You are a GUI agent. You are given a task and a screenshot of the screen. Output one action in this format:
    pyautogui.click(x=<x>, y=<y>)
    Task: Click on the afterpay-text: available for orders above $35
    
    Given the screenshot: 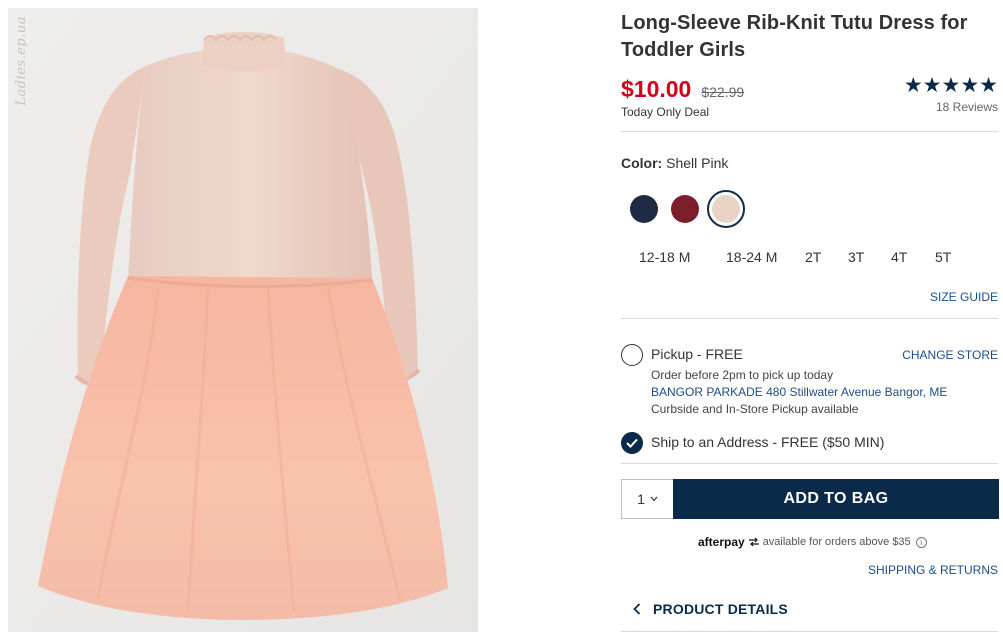 What is the action you would take?
    pyautogui.click(x=836, y=542)
    